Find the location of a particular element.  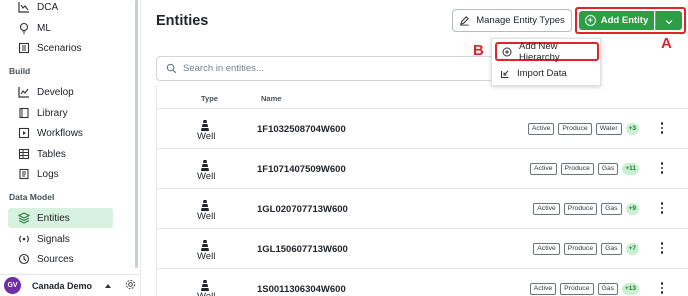

chart-develop-icon is located at coordinates (23, 92).